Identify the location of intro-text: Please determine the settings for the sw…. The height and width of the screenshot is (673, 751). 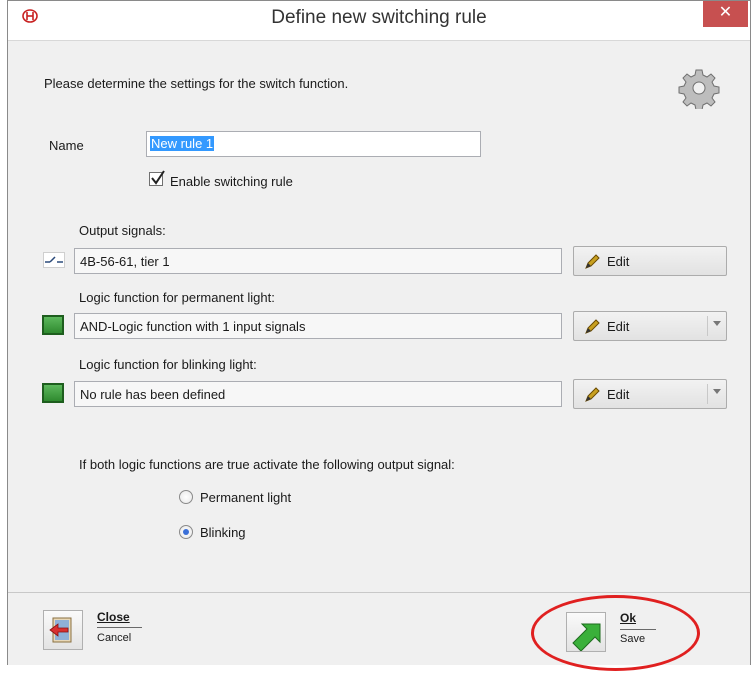
(196, 83).